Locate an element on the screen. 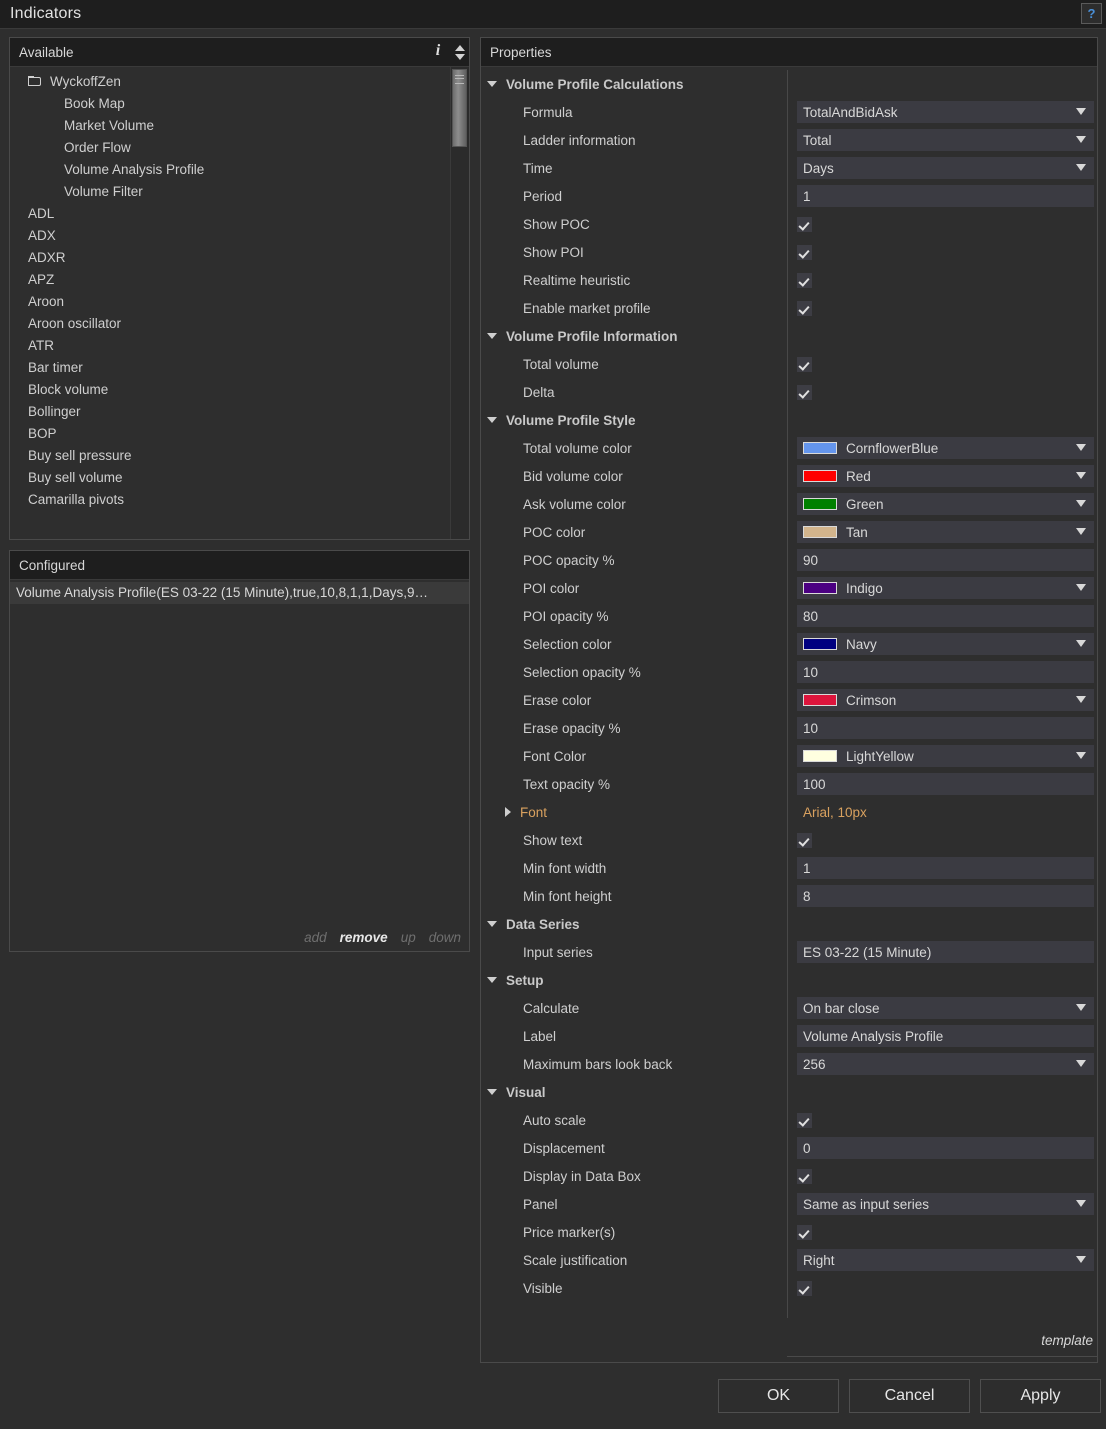 The image size is (1106, 1429). chevron-right-icon is located at coordinates (508, 812).